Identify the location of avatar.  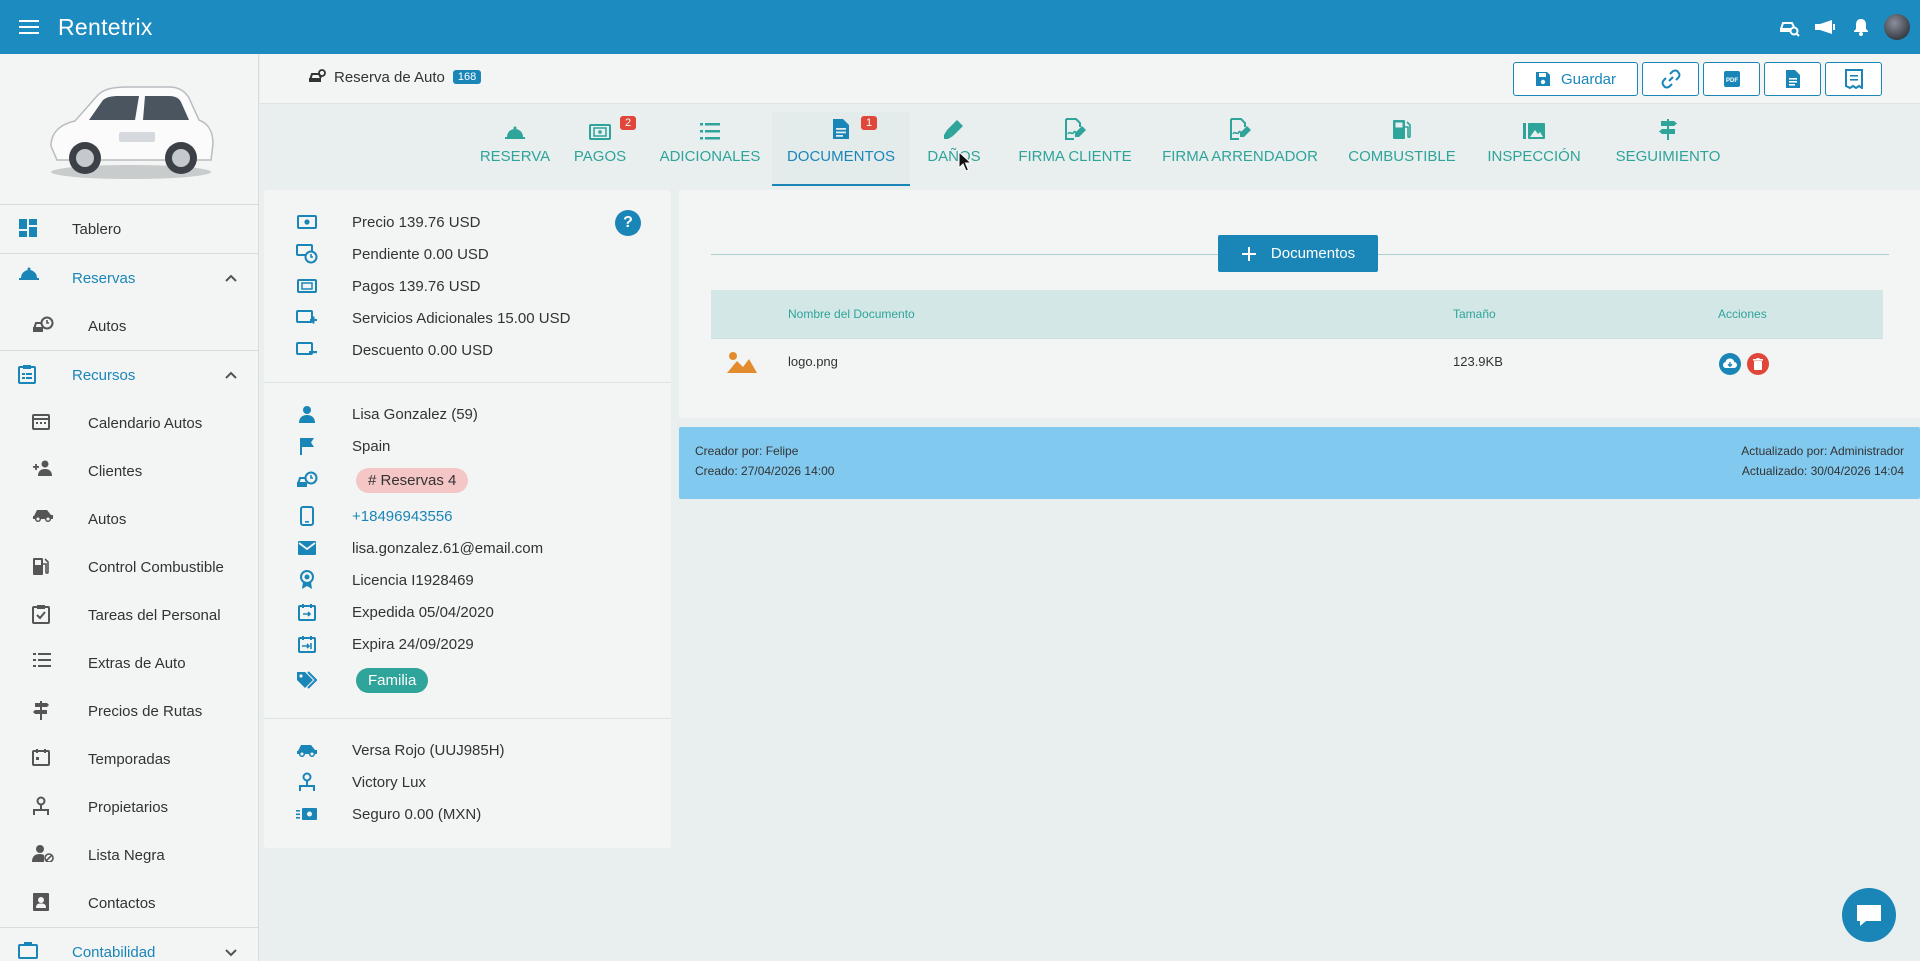
(1897, 27).